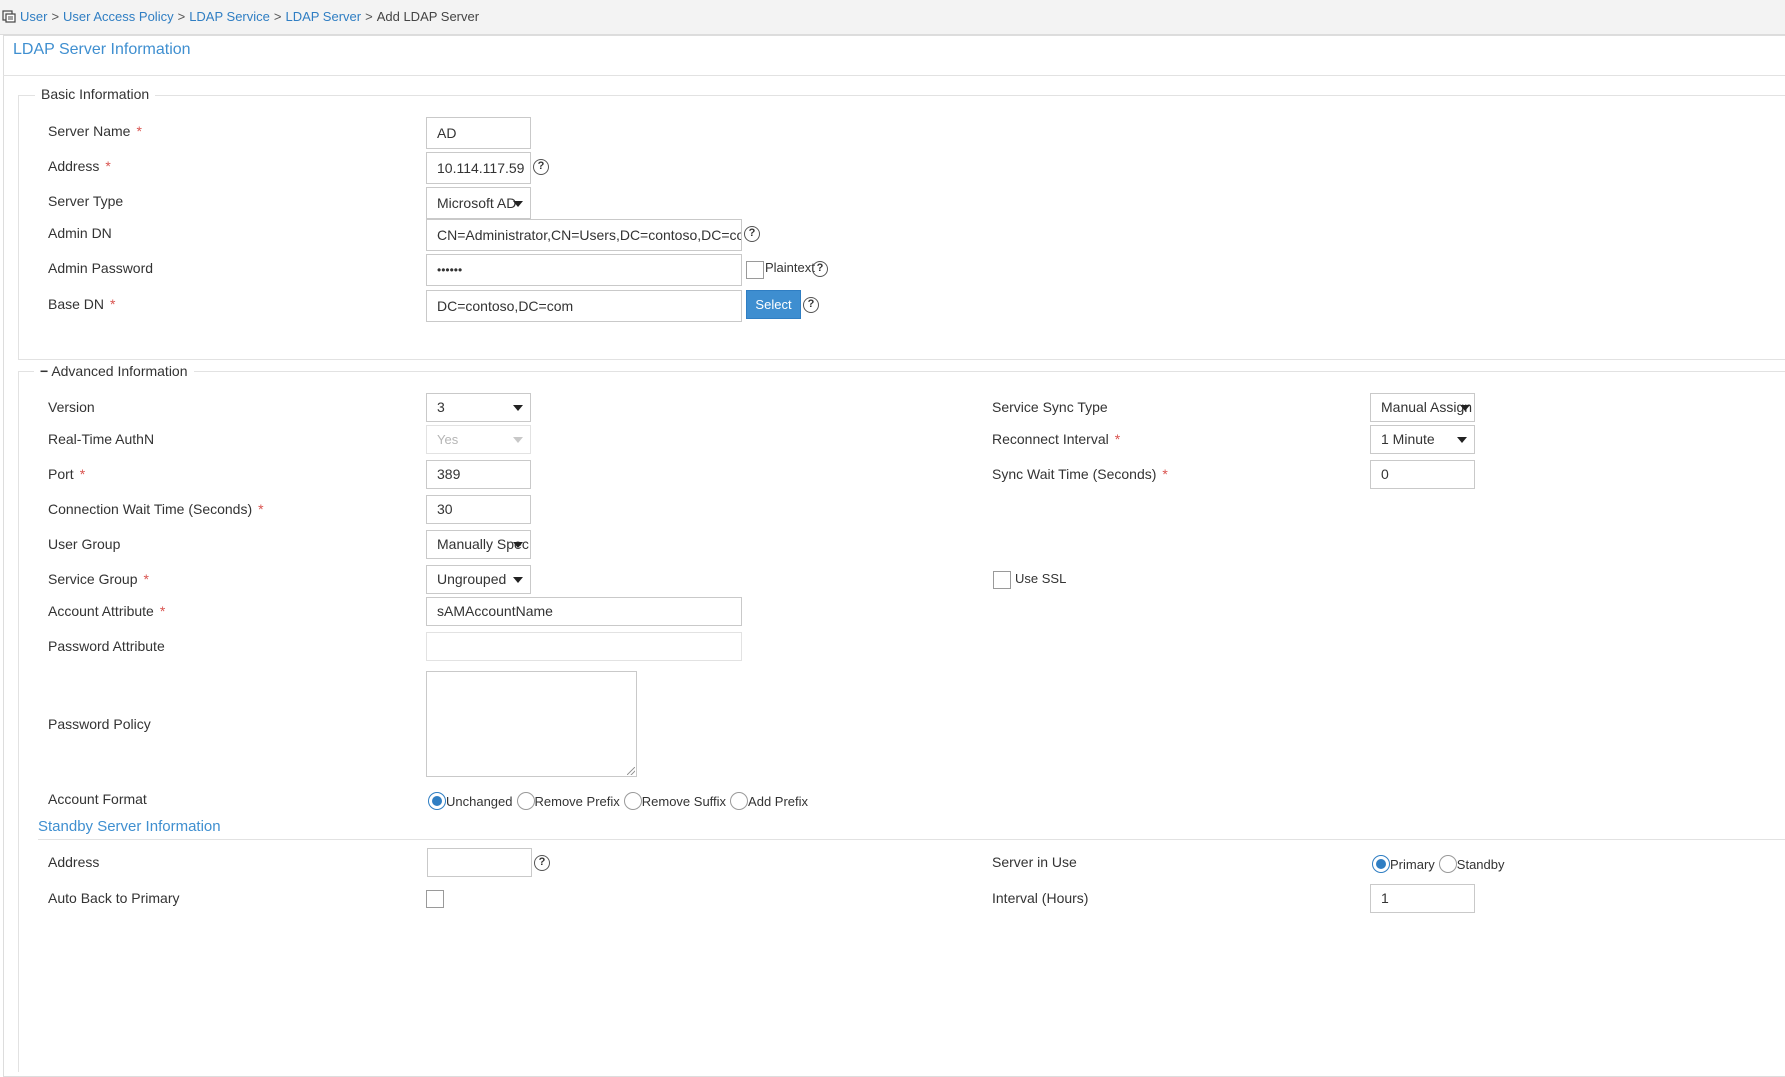  Describe the element at coordinates (584, 611) in the screenshot. I see `account-attribute-input: sAMAccountName` at that location.